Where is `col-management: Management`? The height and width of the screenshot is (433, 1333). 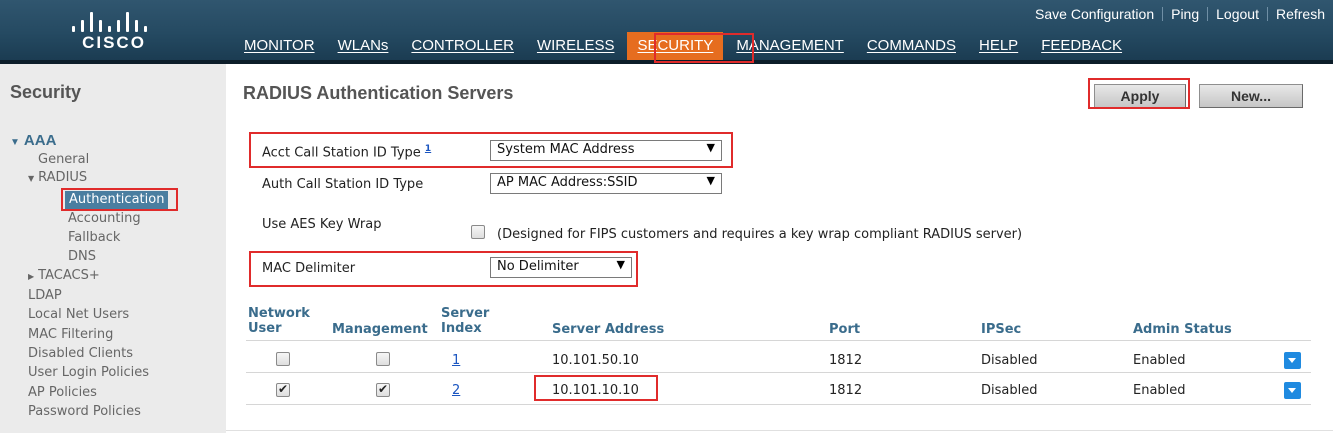
col-management: Management is located at coordinates (380, 329).